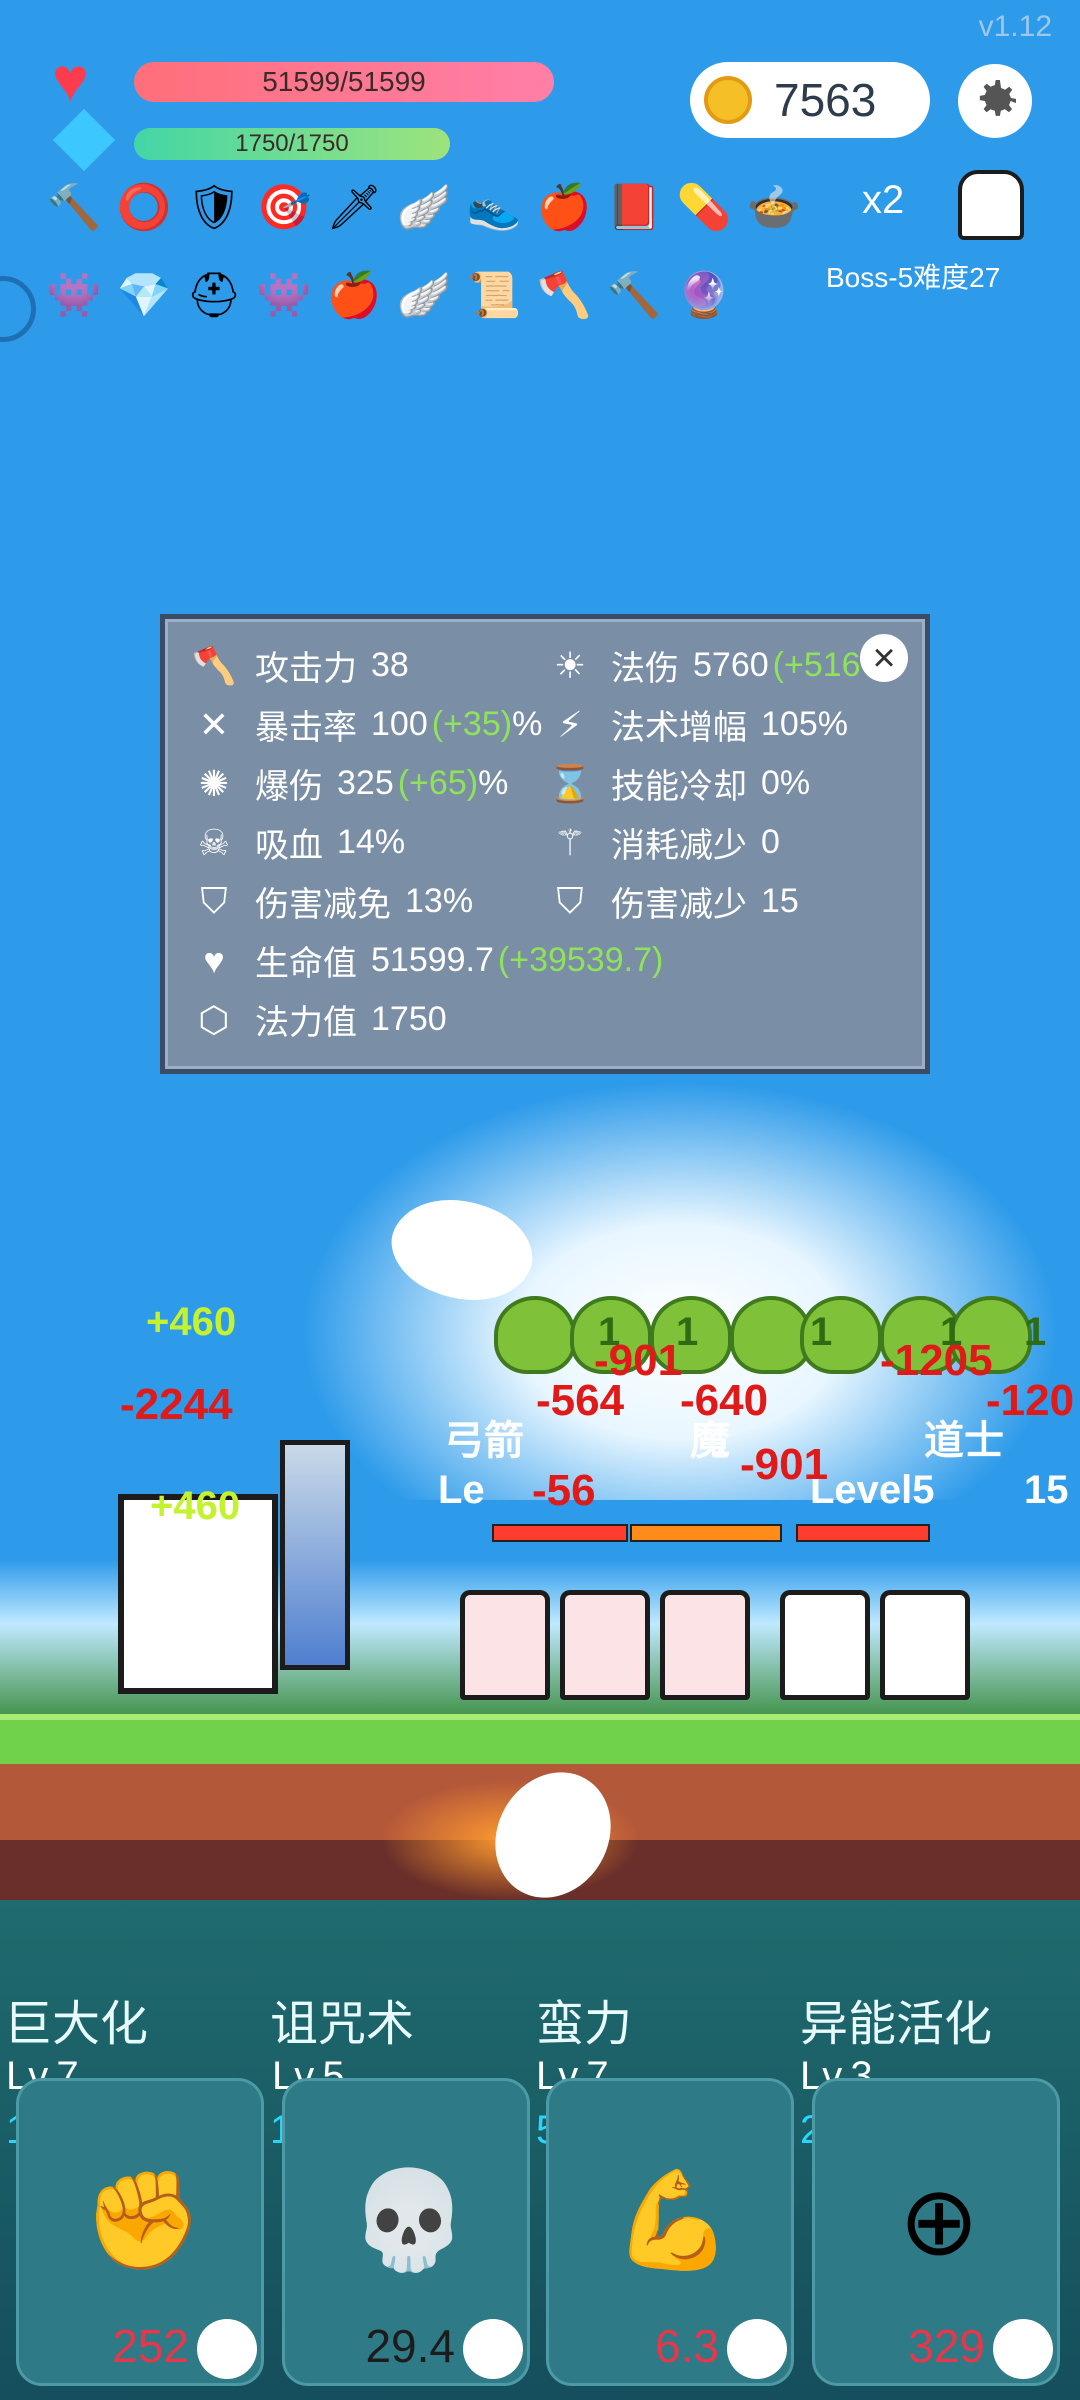 The width and height of the screenshot is (1080, 2400). Describe the element at coordinates (883, 200) in the screenshot. I see `multiplier-label: x2` at that location.